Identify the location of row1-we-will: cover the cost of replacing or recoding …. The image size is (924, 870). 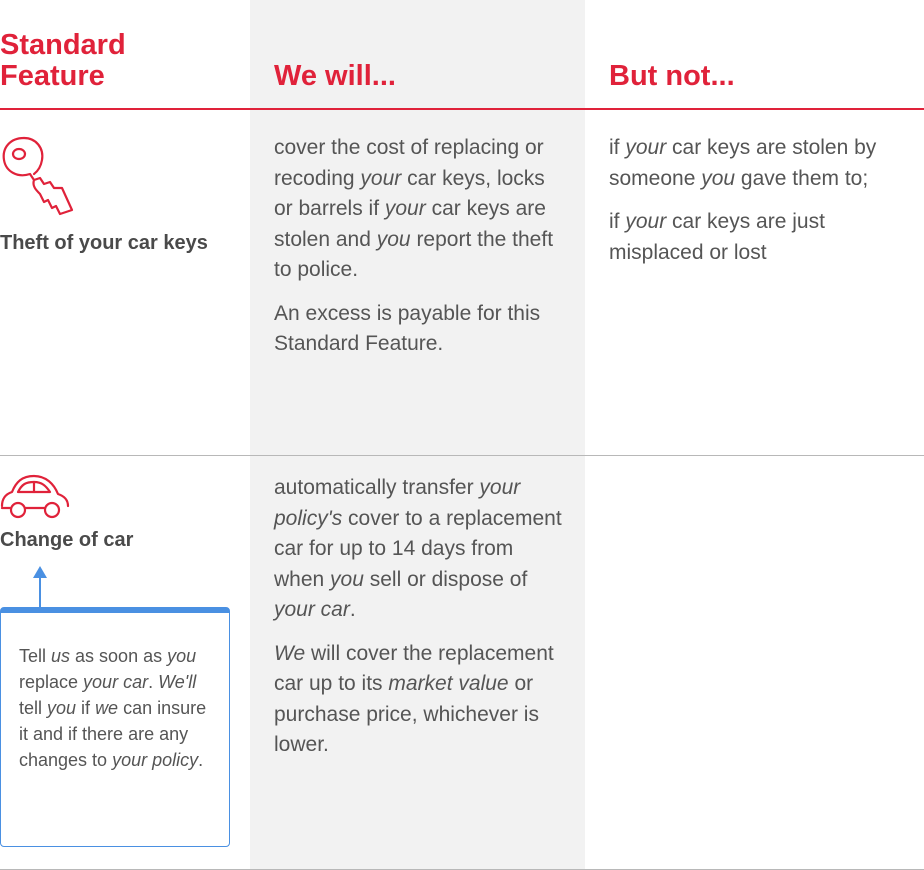
(419, 253).